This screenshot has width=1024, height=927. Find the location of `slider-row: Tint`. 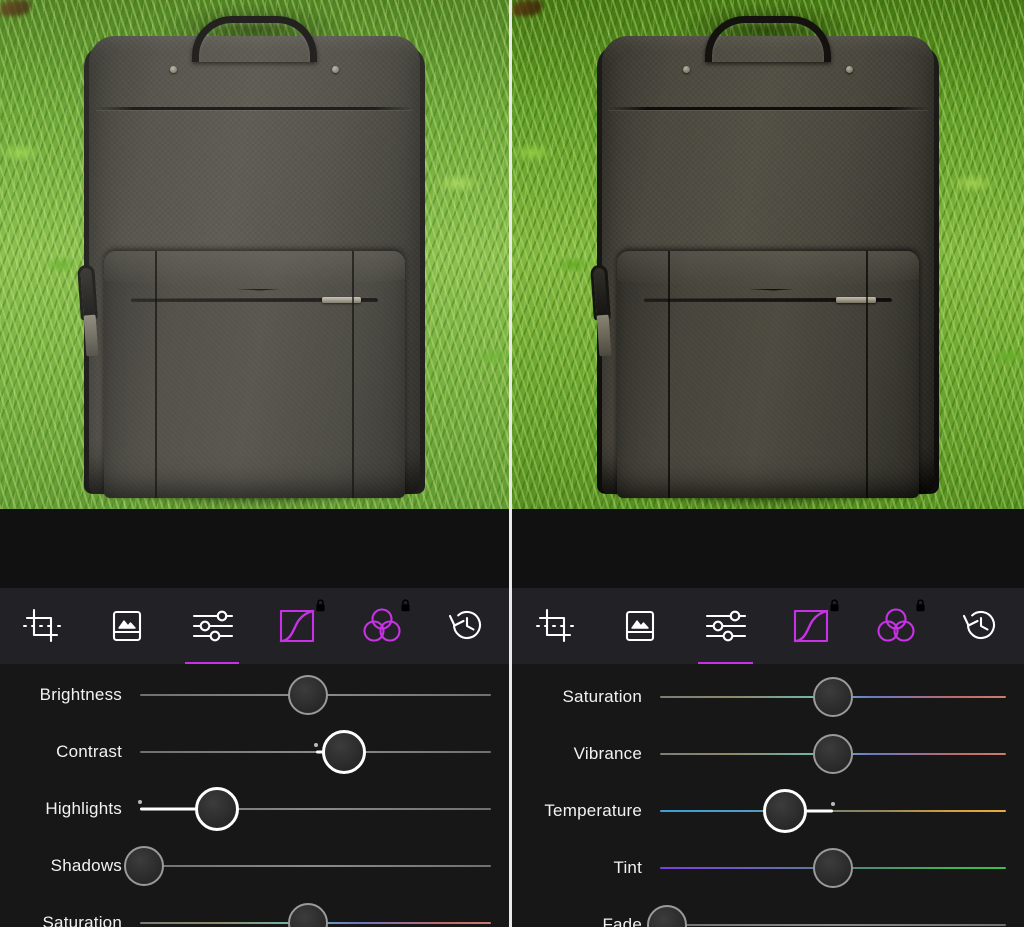

slider-row: Tint is located at coordinates (768, 867).